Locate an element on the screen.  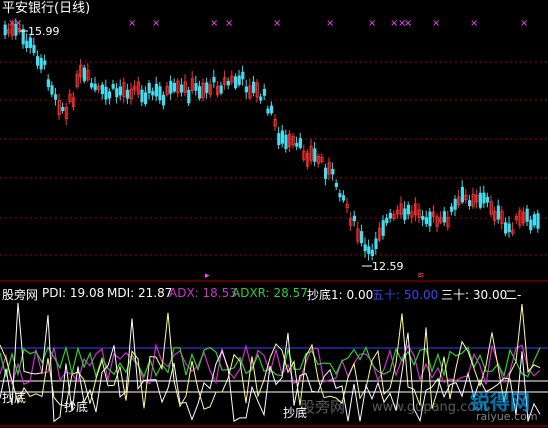
thirty-value: 三十: 30.00 is located at coordinates (474, 295).